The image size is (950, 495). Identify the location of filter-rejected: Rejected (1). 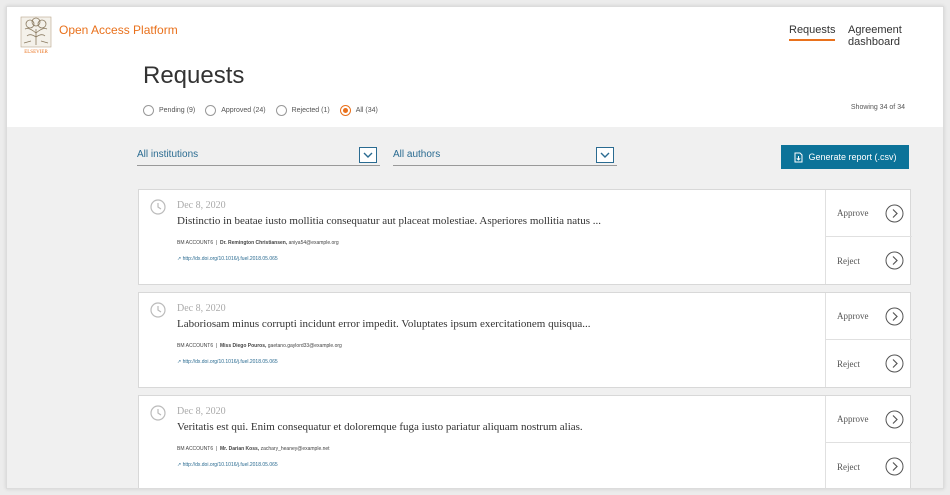
(302, 110).